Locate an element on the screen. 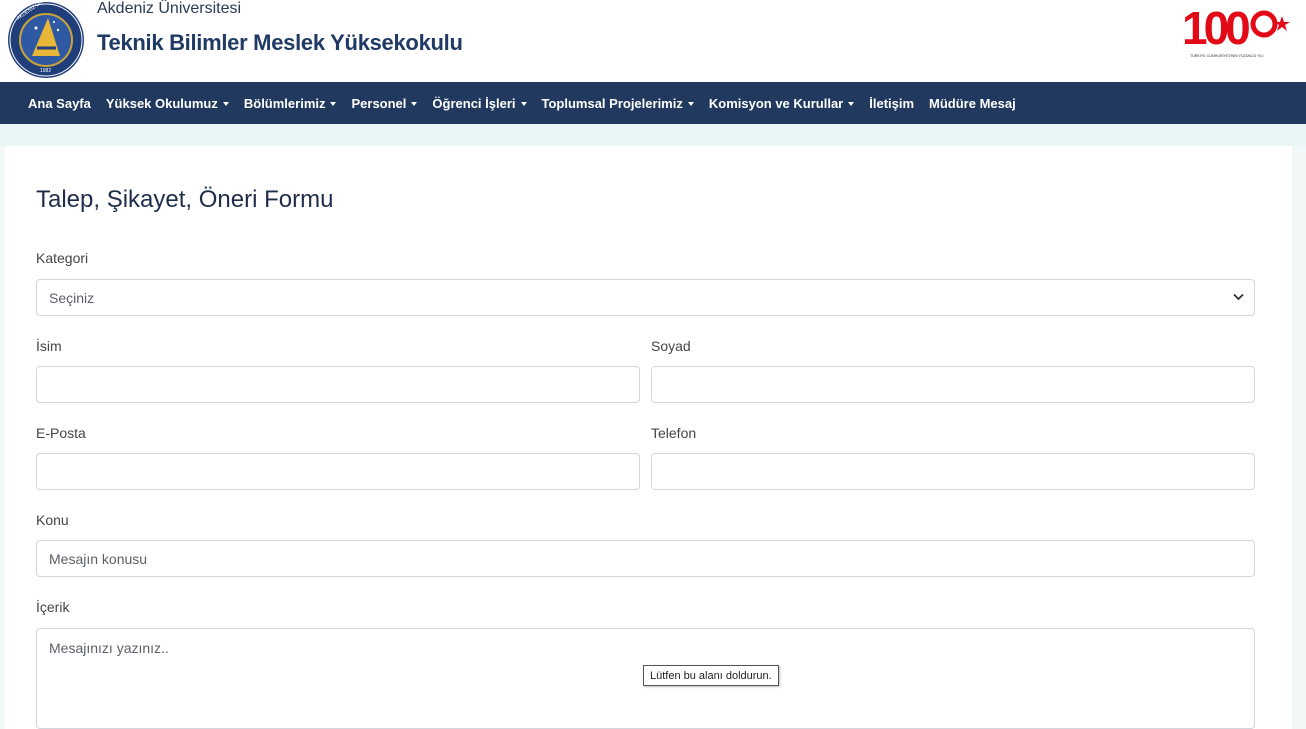 The height and width of the screenshot is (729, 1306). category-selected-value: Seçiniz is located at coordinates (72, 297).